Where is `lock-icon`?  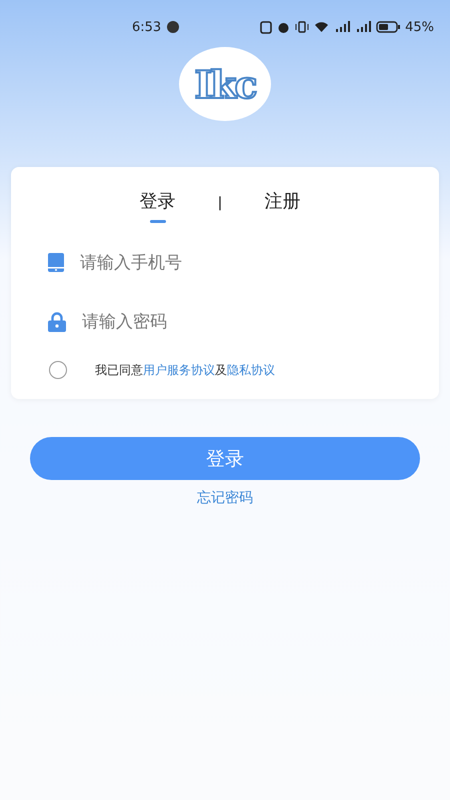 lock-icon is located at coordinates (57, 322).